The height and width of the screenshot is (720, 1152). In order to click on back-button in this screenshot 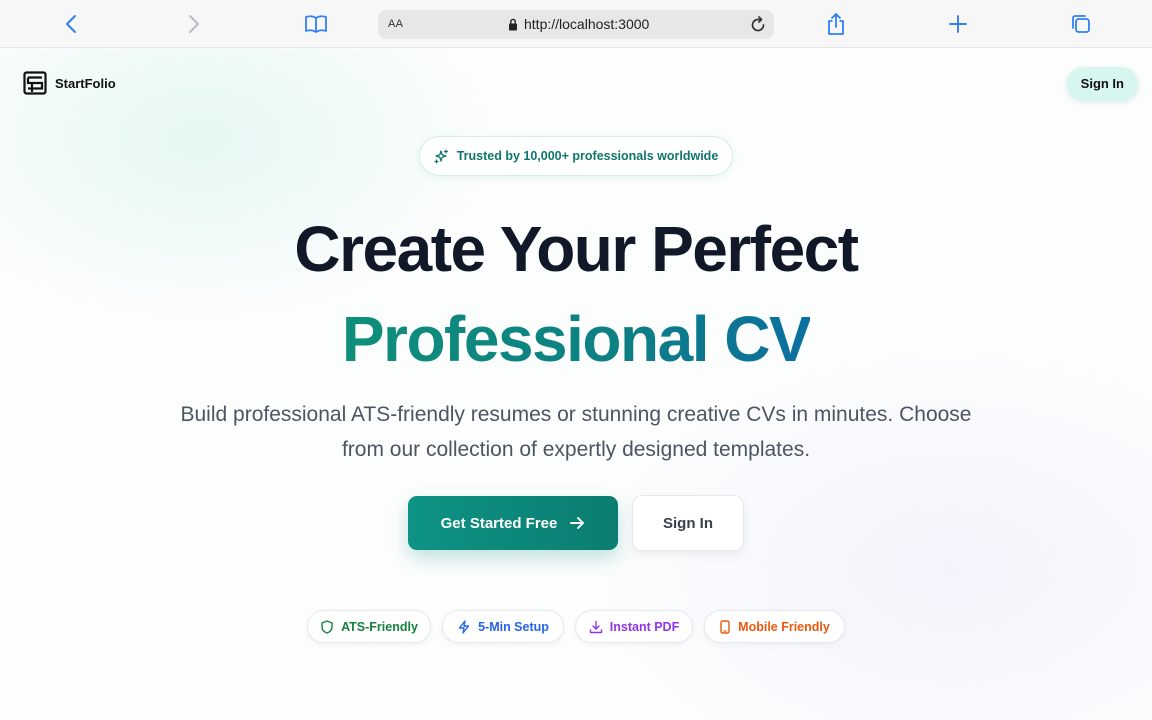, I will do `click(71, 24)`.